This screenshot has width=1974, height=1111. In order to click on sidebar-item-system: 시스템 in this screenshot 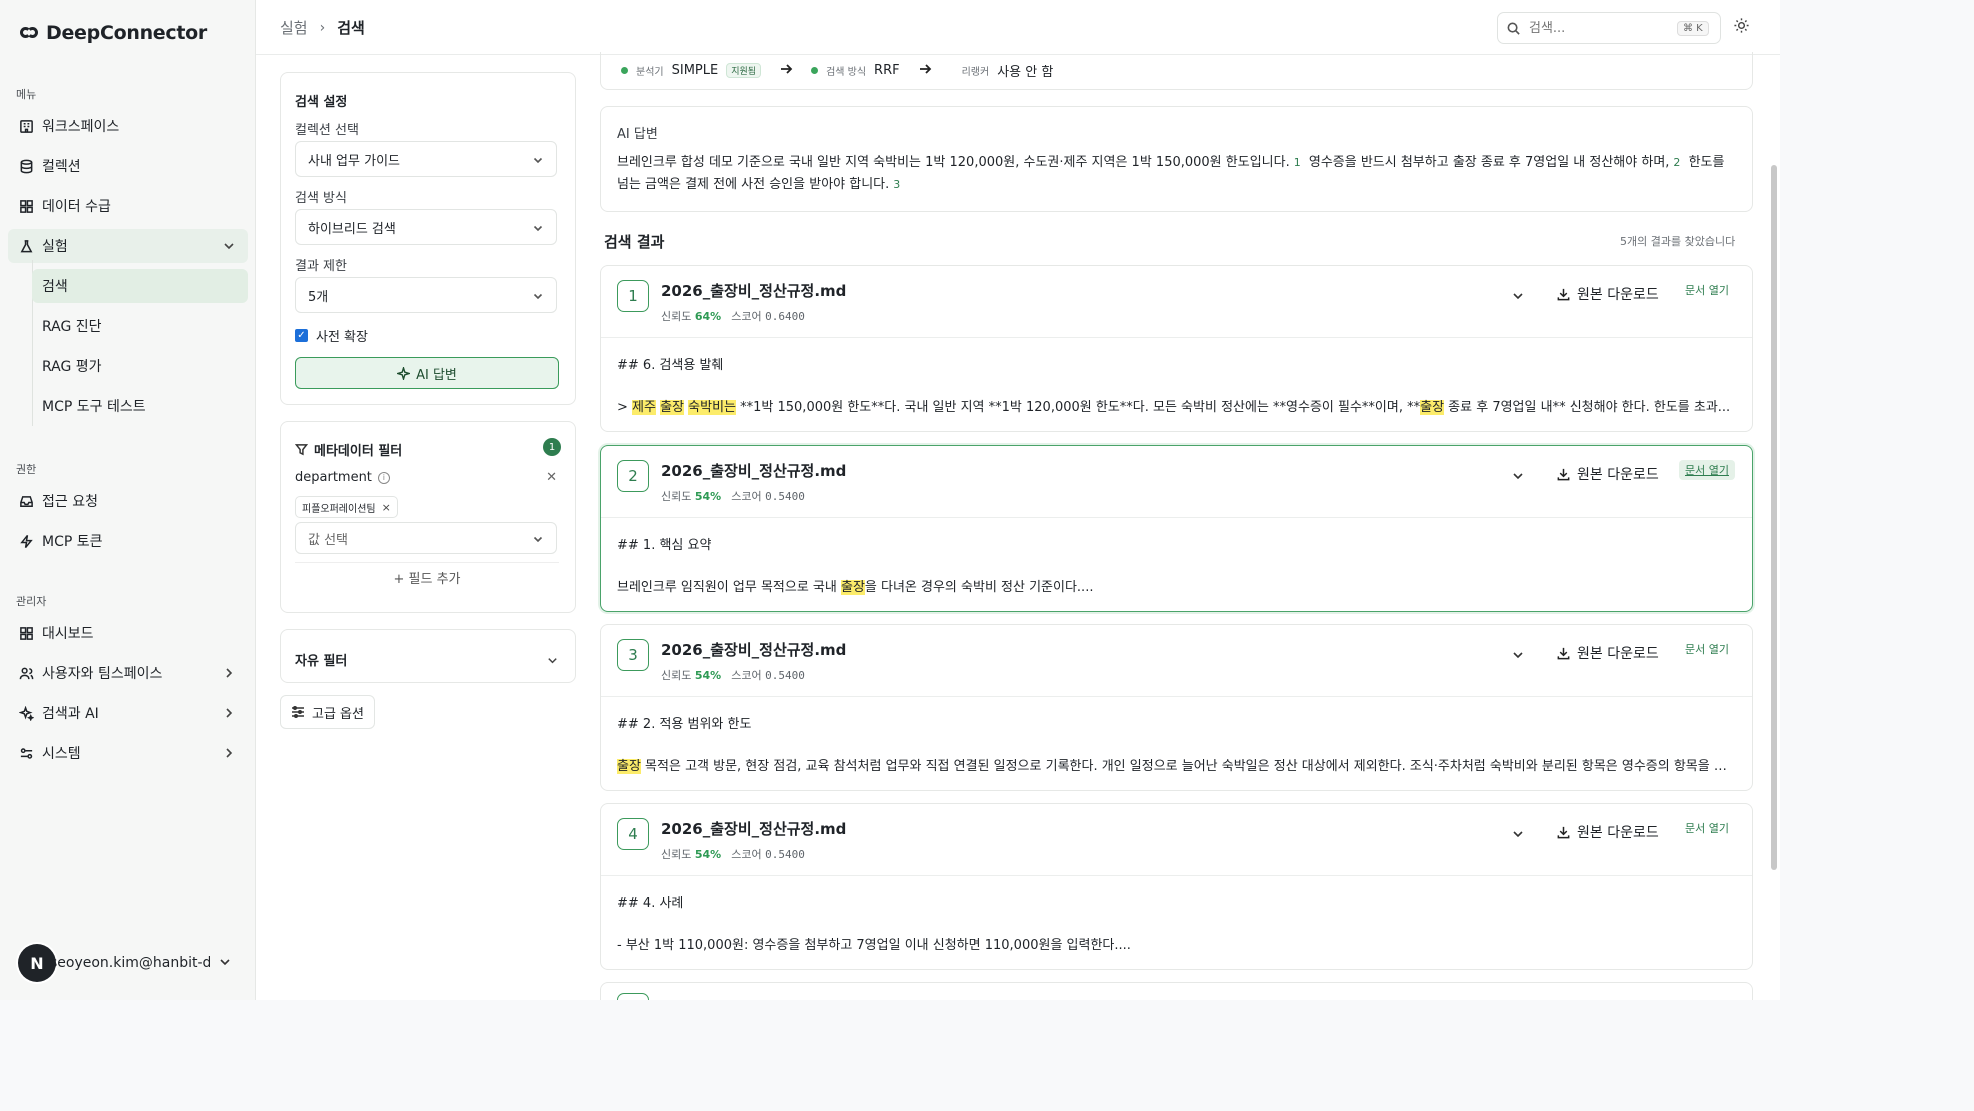, I will do `click(128, 753)`.